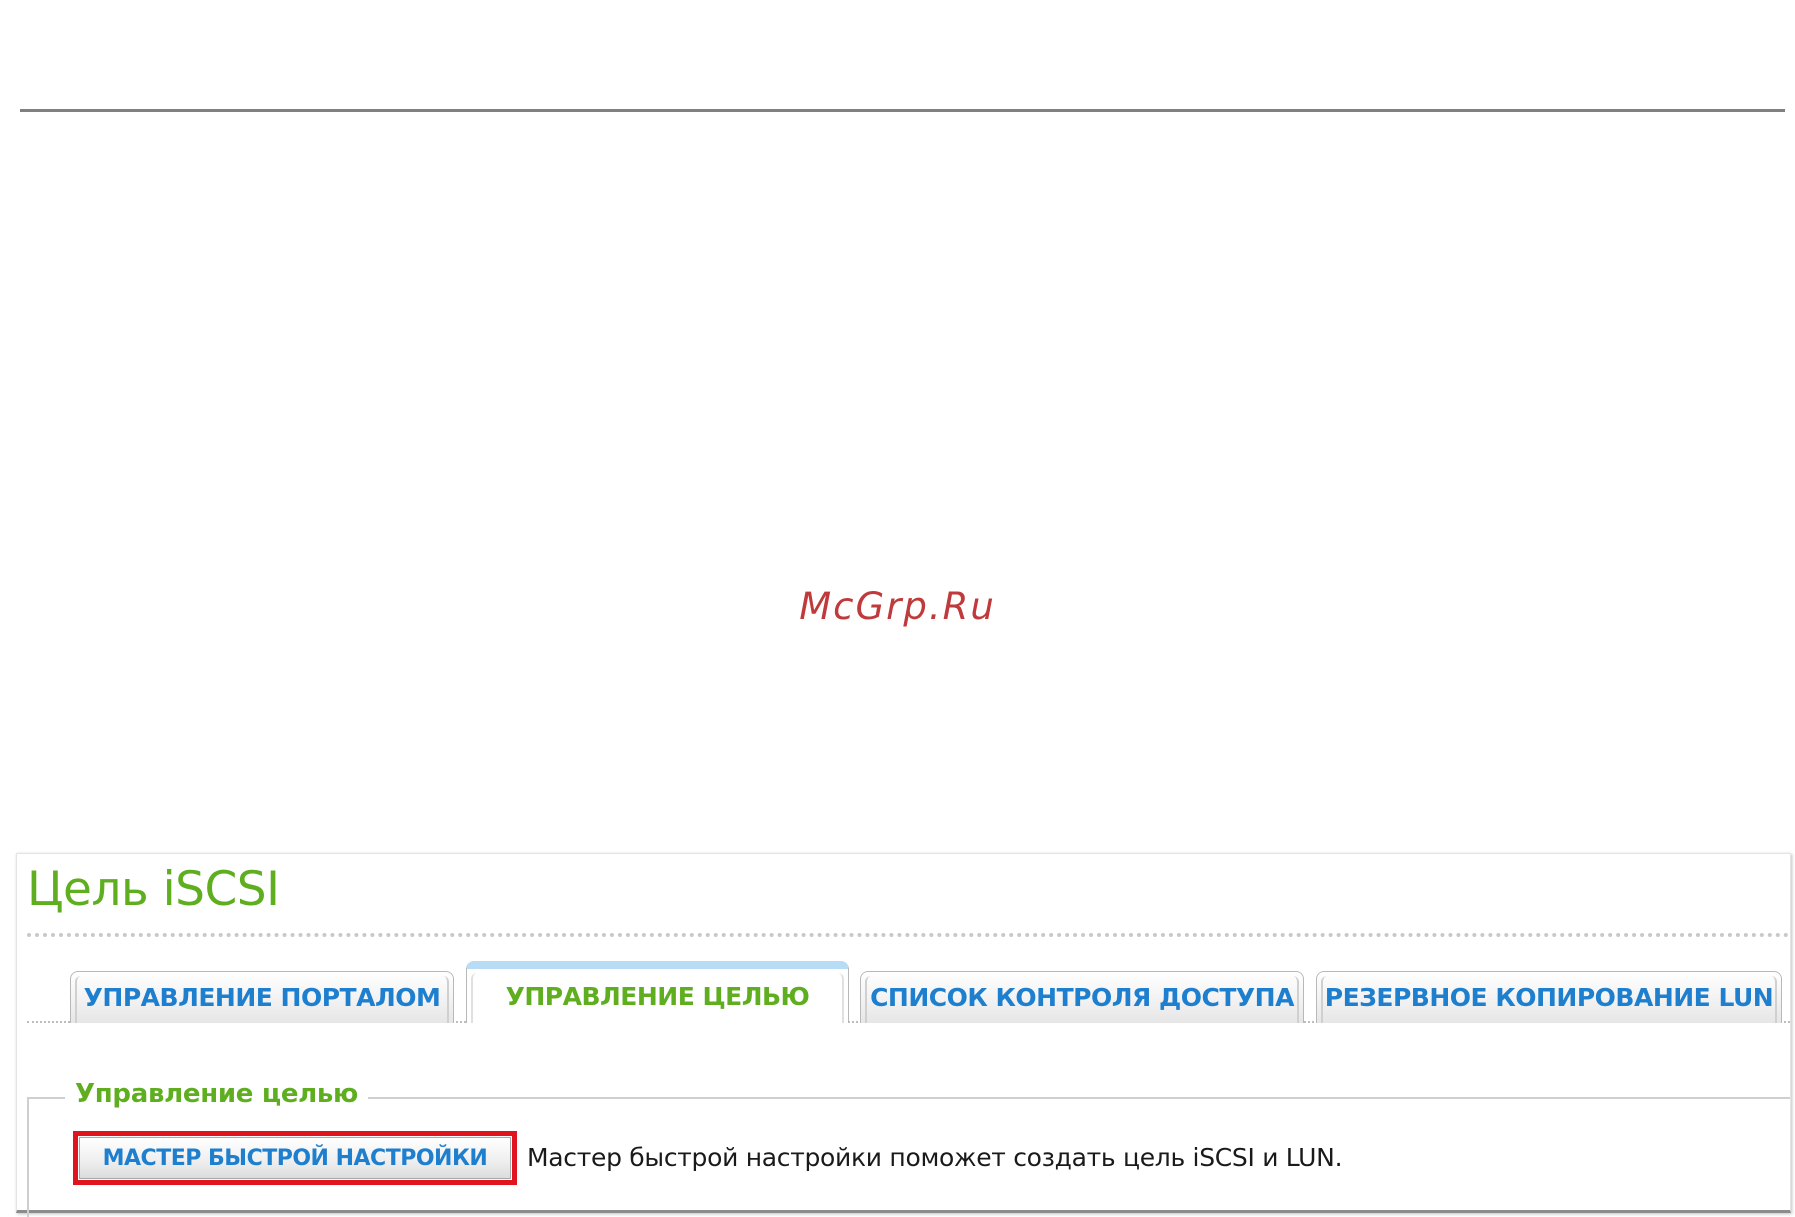  I want to click on quick-setup-wizard-button: МАСТЕР БЫСТРОЙ НАСТРОЙКИ, so click(295, 1158).